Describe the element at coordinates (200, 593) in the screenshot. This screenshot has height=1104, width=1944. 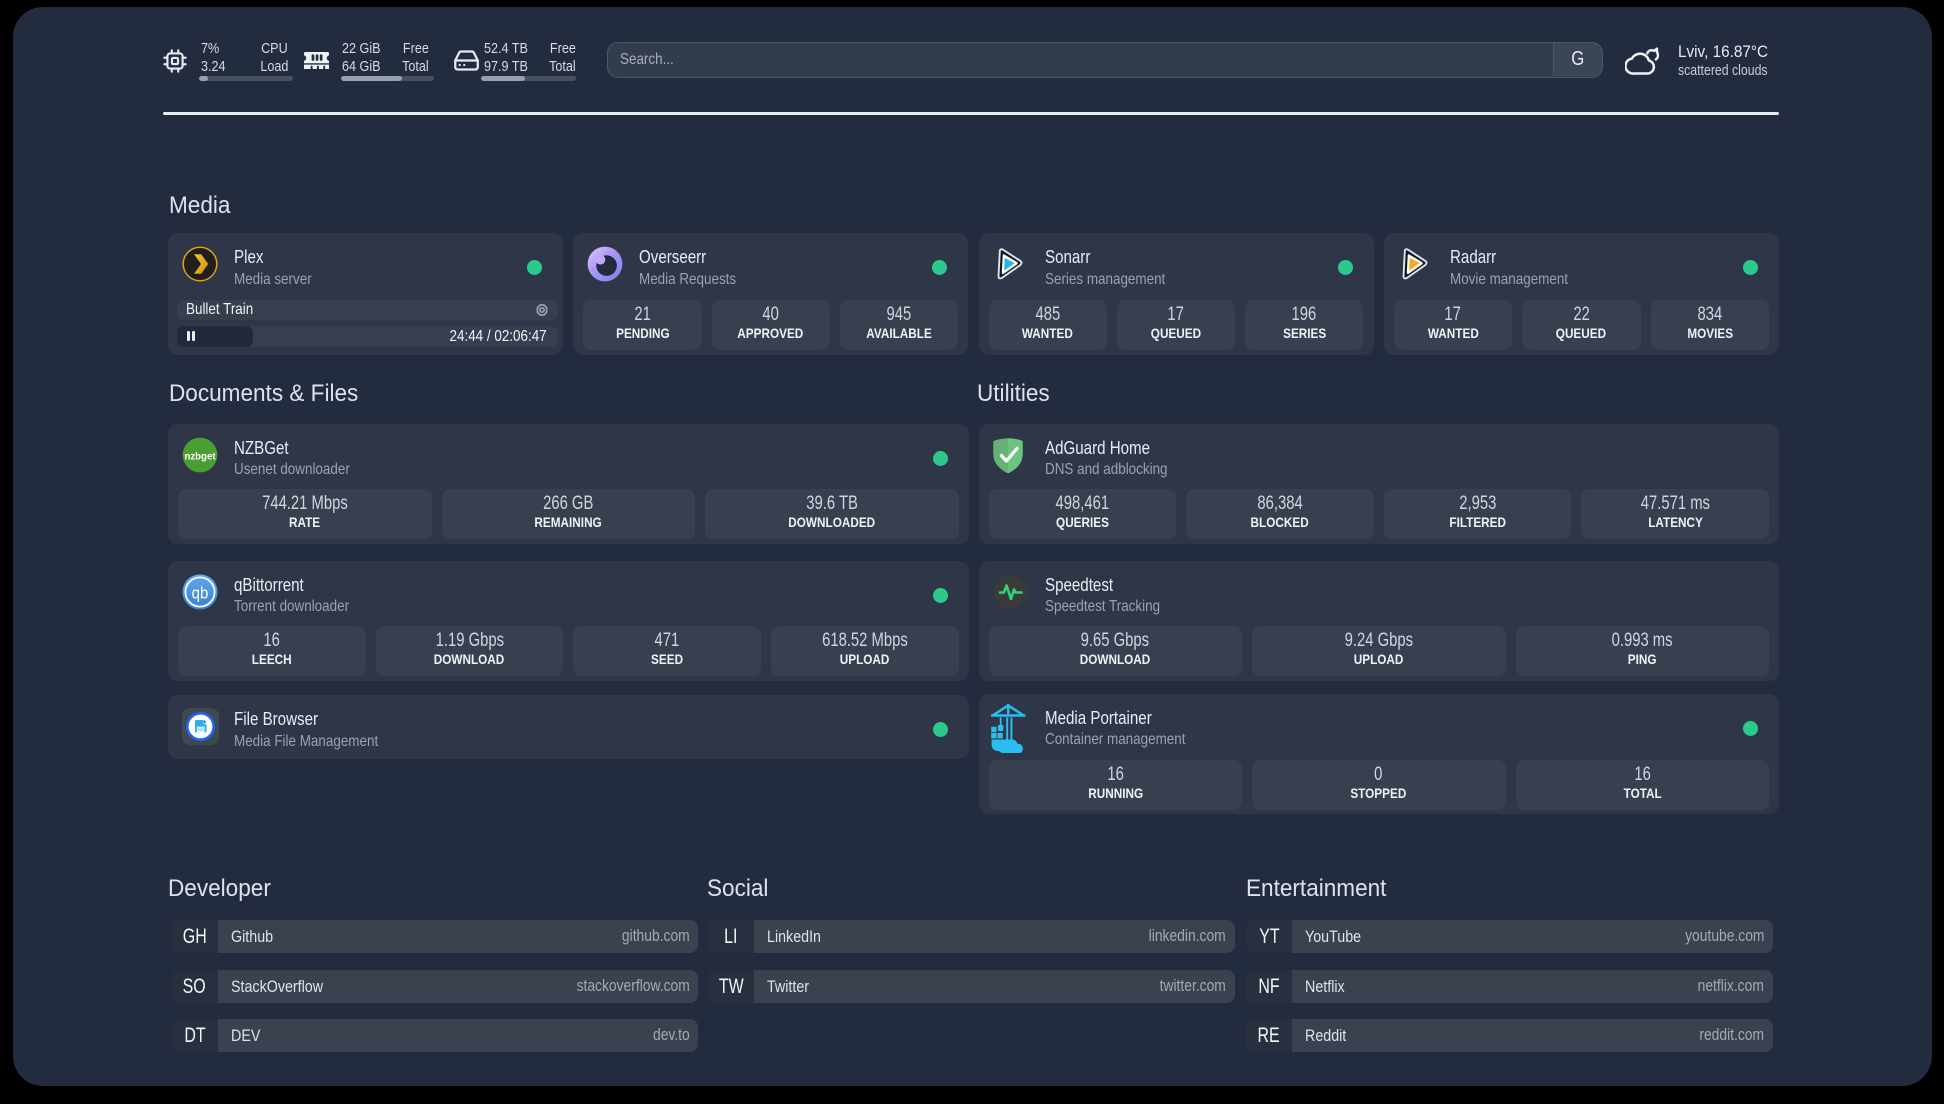
I see `svg-text: qb` at that location.